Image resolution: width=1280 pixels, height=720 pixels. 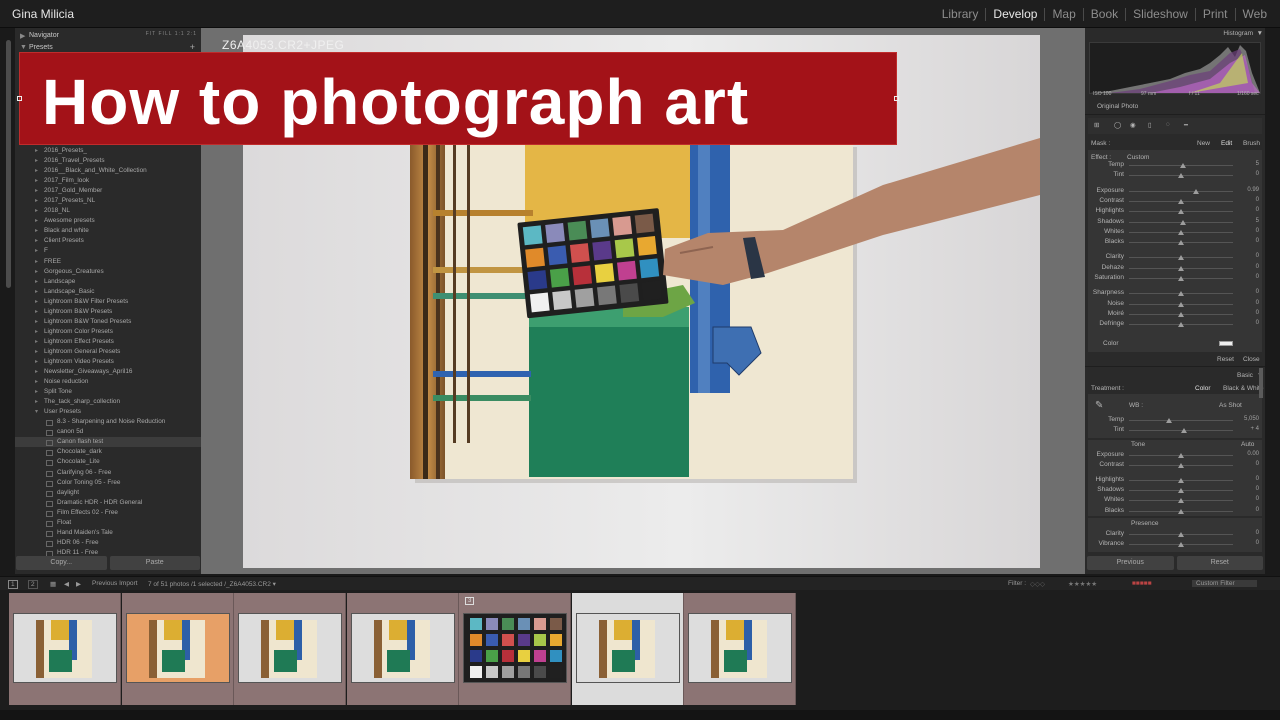 What do you see at coordinates (1175, 68) in the screenshot?
I see `histogram` at bounding box center [1175, 68].